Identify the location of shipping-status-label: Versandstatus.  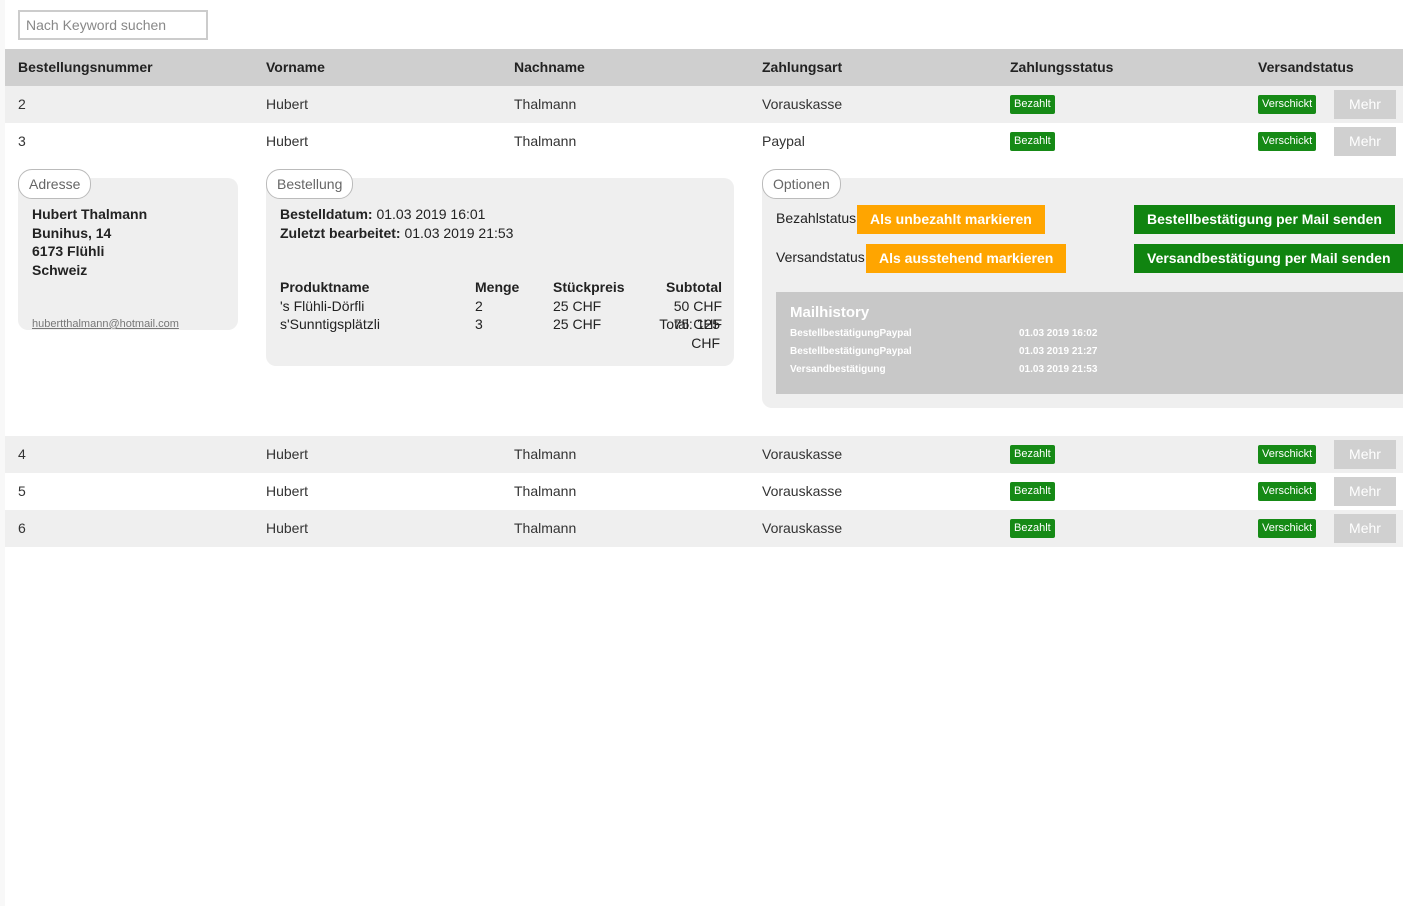
(820, 257).